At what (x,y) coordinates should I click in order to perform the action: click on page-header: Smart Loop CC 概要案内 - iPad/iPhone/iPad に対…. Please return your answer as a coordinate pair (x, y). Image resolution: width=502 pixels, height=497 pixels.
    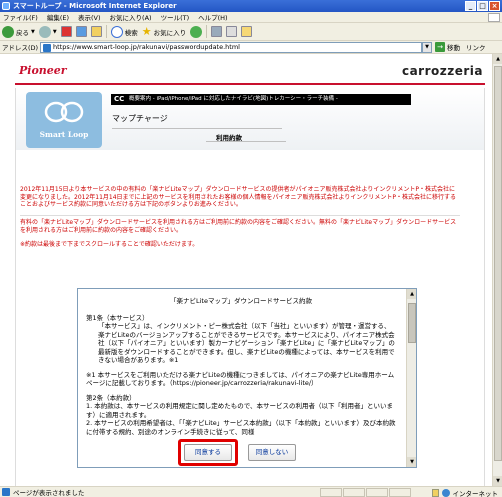
    Looking at the image, I should click on (250, 119).